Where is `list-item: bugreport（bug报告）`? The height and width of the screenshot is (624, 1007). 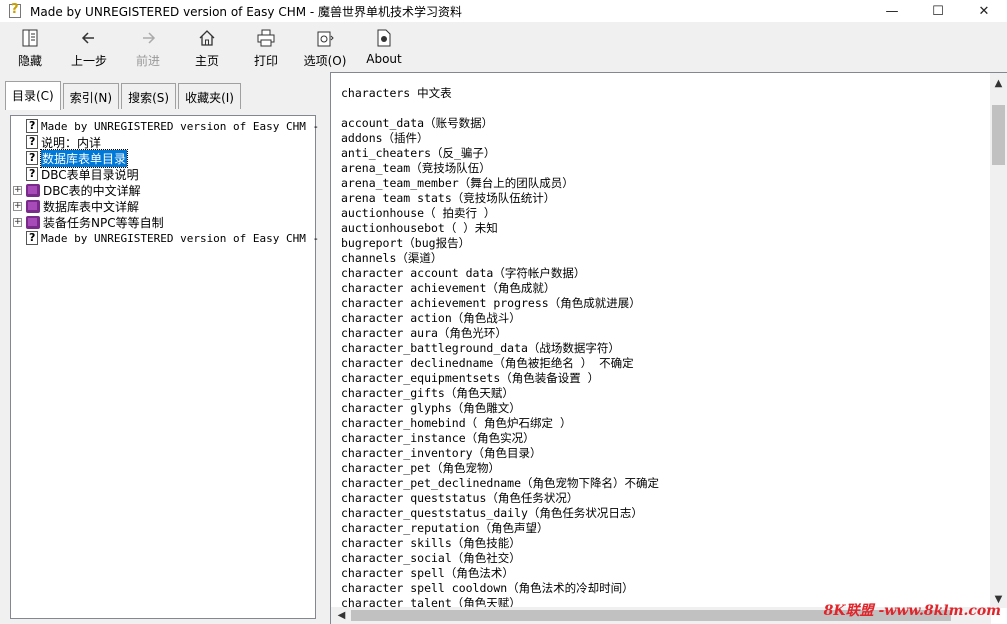
list-item: bugreport（bug报告） is located at coordinates (406, 243).